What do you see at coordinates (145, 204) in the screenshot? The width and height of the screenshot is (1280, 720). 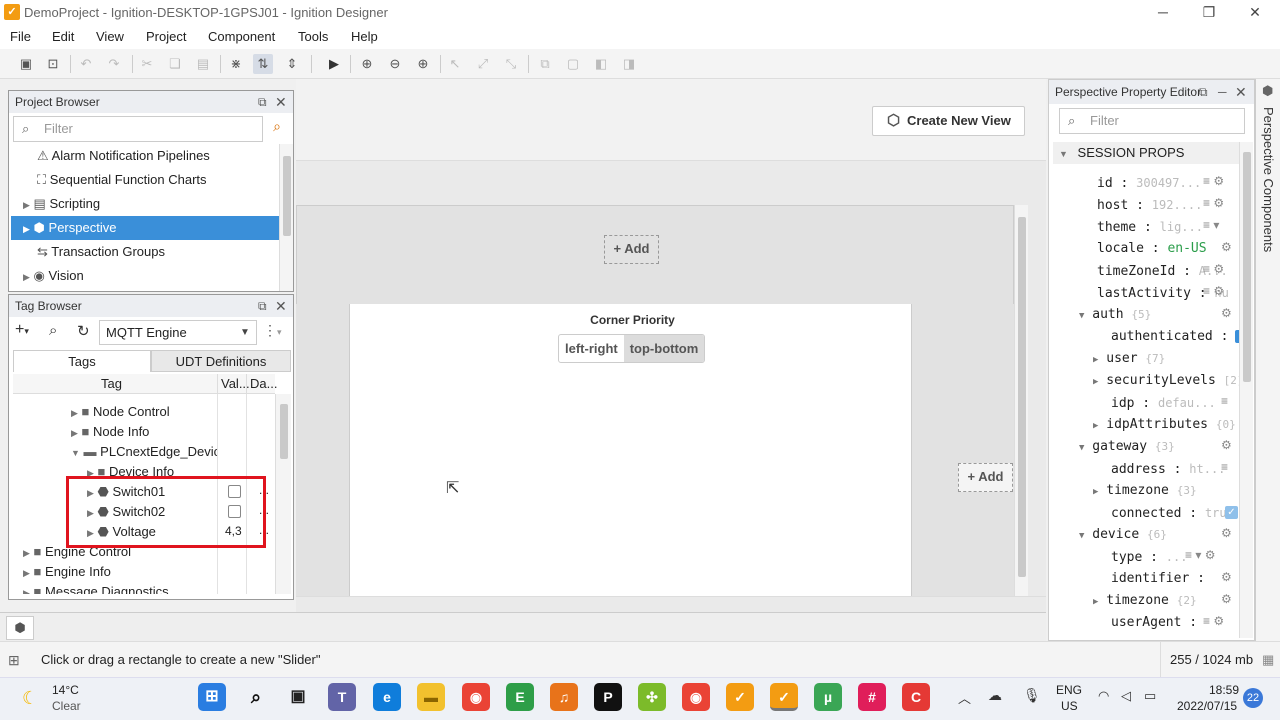 I see `tree-item-scripting: ▶ ▤ Scripting` at bounding box center [145, 204].